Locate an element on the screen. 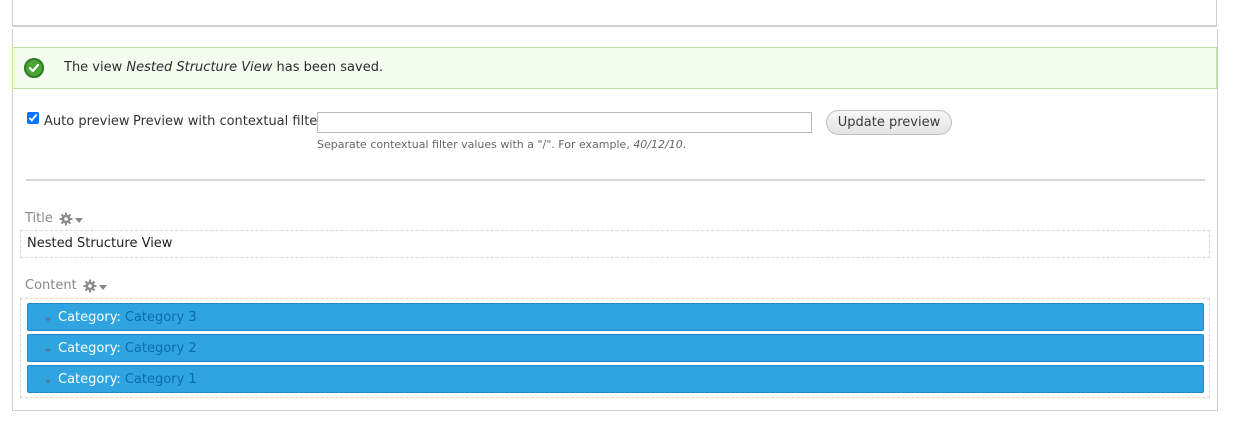  content-section-label: Content is located at coordinates (66, 285).